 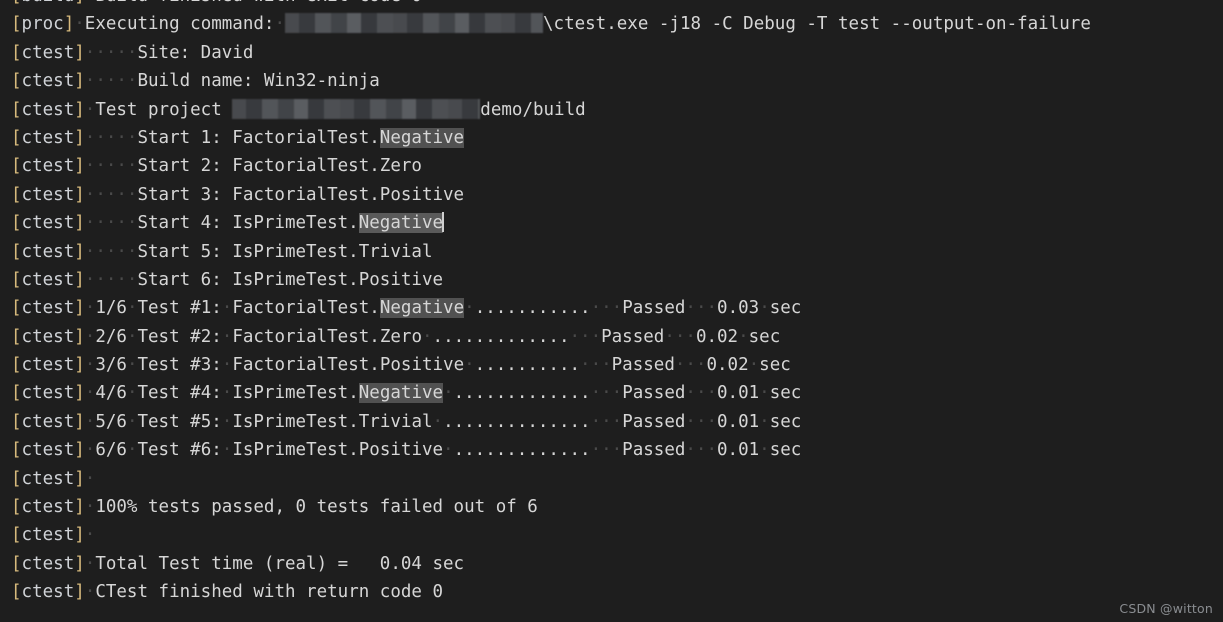 I want to click on redacted-project-path-block, so click(x=356, y=108).